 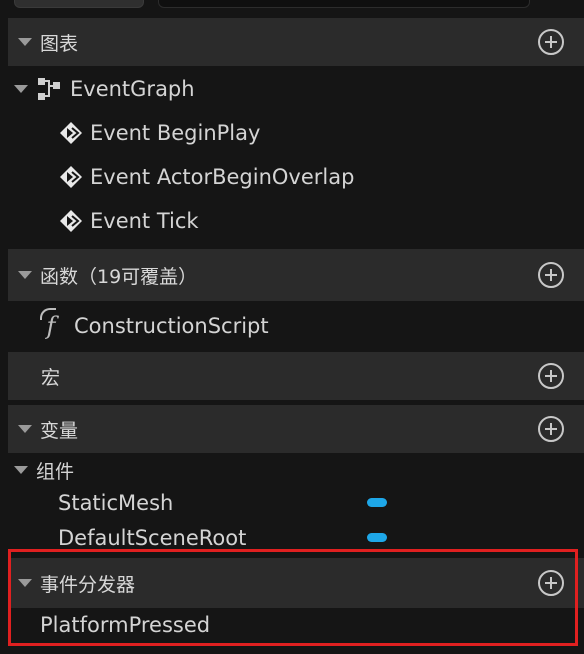 I want to click on section-functions-header: 函数（19可覆盖）, so click(x=296, y=275).